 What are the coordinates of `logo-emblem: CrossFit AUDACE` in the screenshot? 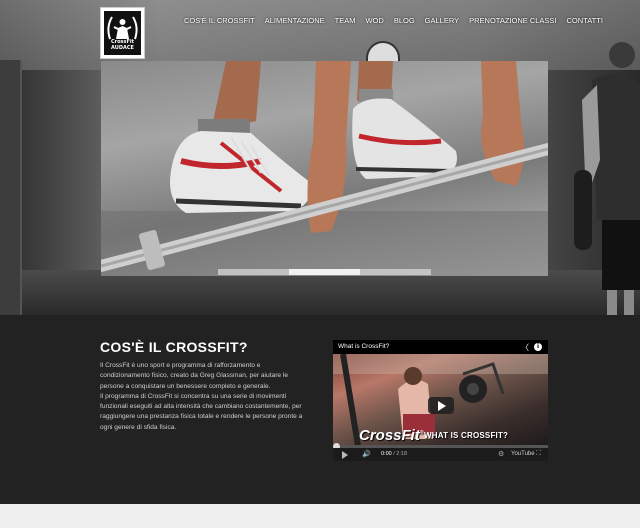 It's located at (122, 33).